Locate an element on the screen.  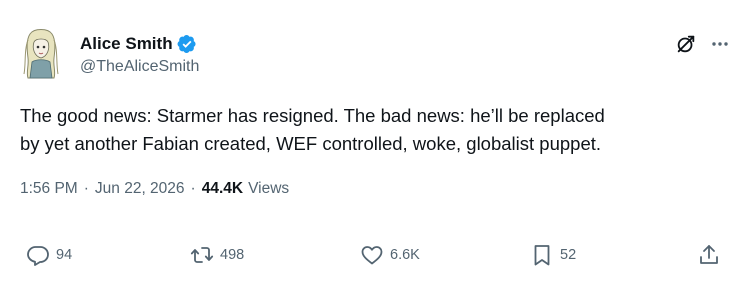
repost-button: 498 is located at coordinates (217, 255).